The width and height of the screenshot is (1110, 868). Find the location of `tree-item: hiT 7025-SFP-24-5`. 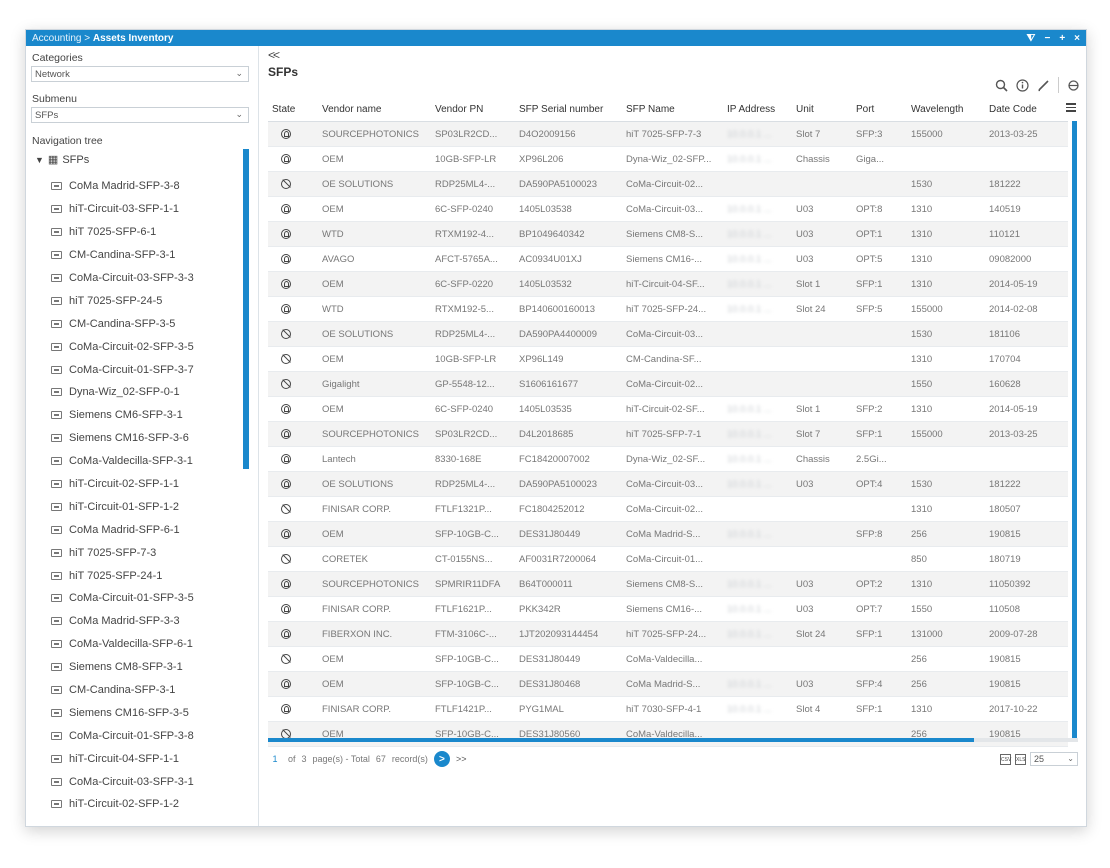

tree-item: hiT 7025-SFP-24-5 is located at coordinates (122, 300).